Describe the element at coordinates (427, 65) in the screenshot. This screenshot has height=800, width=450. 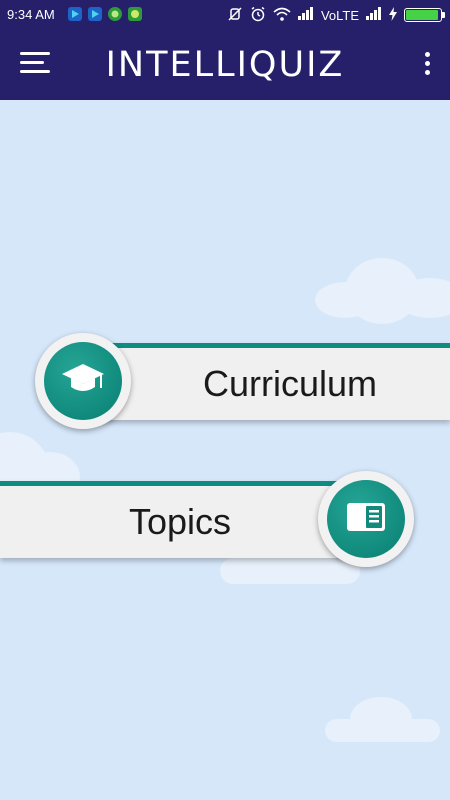
I see `more-vertical-icon` at that location.